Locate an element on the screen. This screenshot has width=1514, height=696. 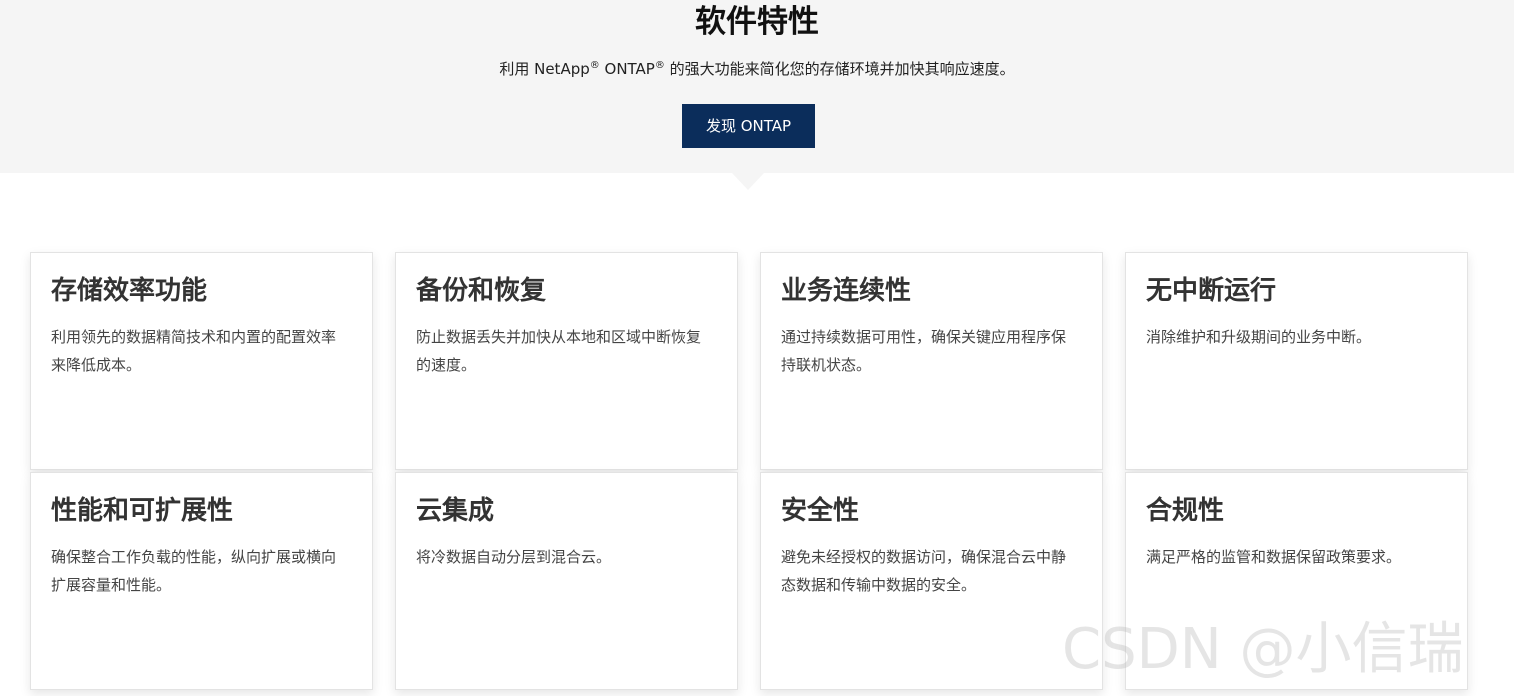
feature-card-description: 防止数据丢失并加快从本地和区域中断恢复的速度。 is located at coordinates (559, 351).